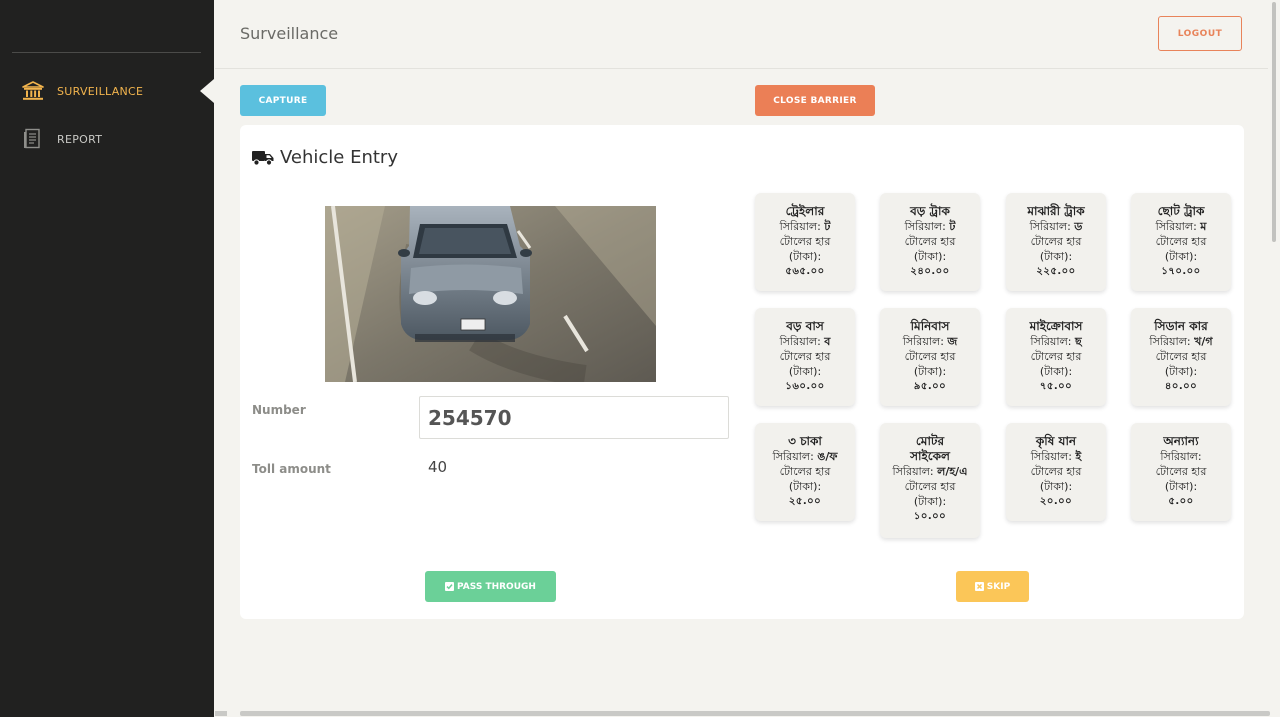  What do you see at coordinates (339, 157) in the screenshot?
I see `card-title: Vehicle Entry` at bounding box center [339, 157].